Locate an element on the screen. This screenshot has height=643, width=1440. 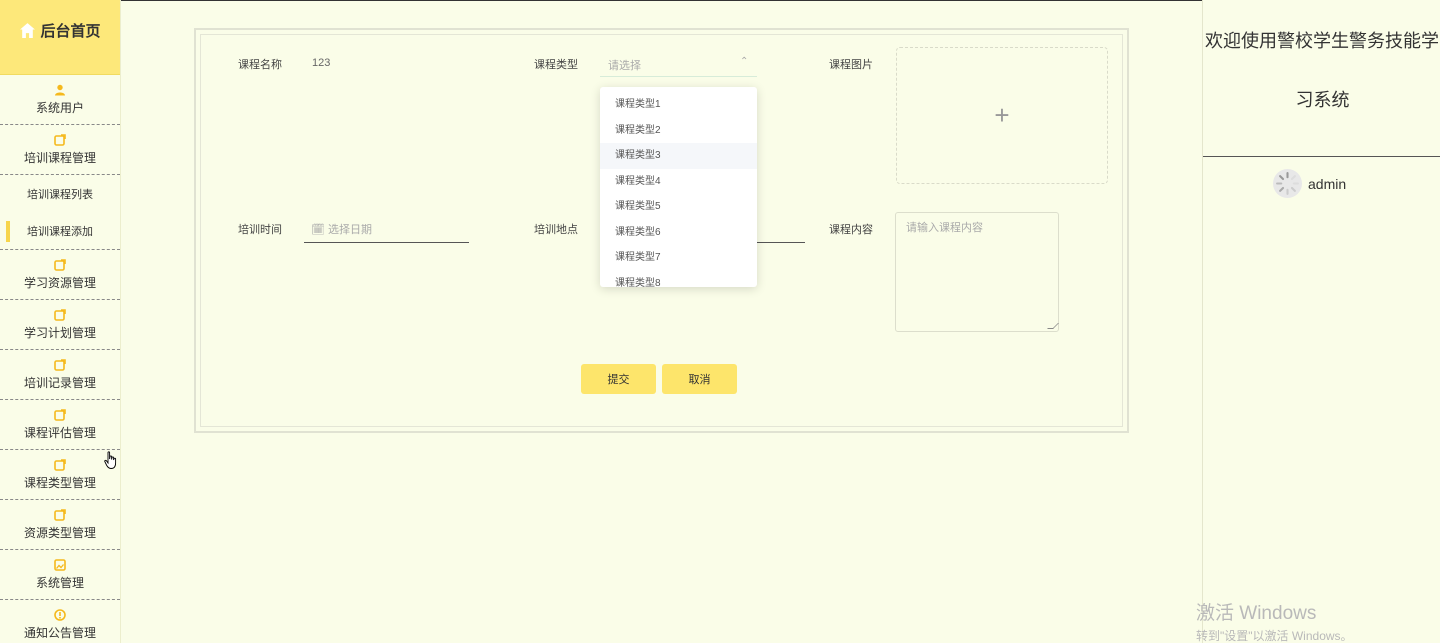
sidebar-subitem-label: 培训课程列表 is located at coordinates (60, 194).